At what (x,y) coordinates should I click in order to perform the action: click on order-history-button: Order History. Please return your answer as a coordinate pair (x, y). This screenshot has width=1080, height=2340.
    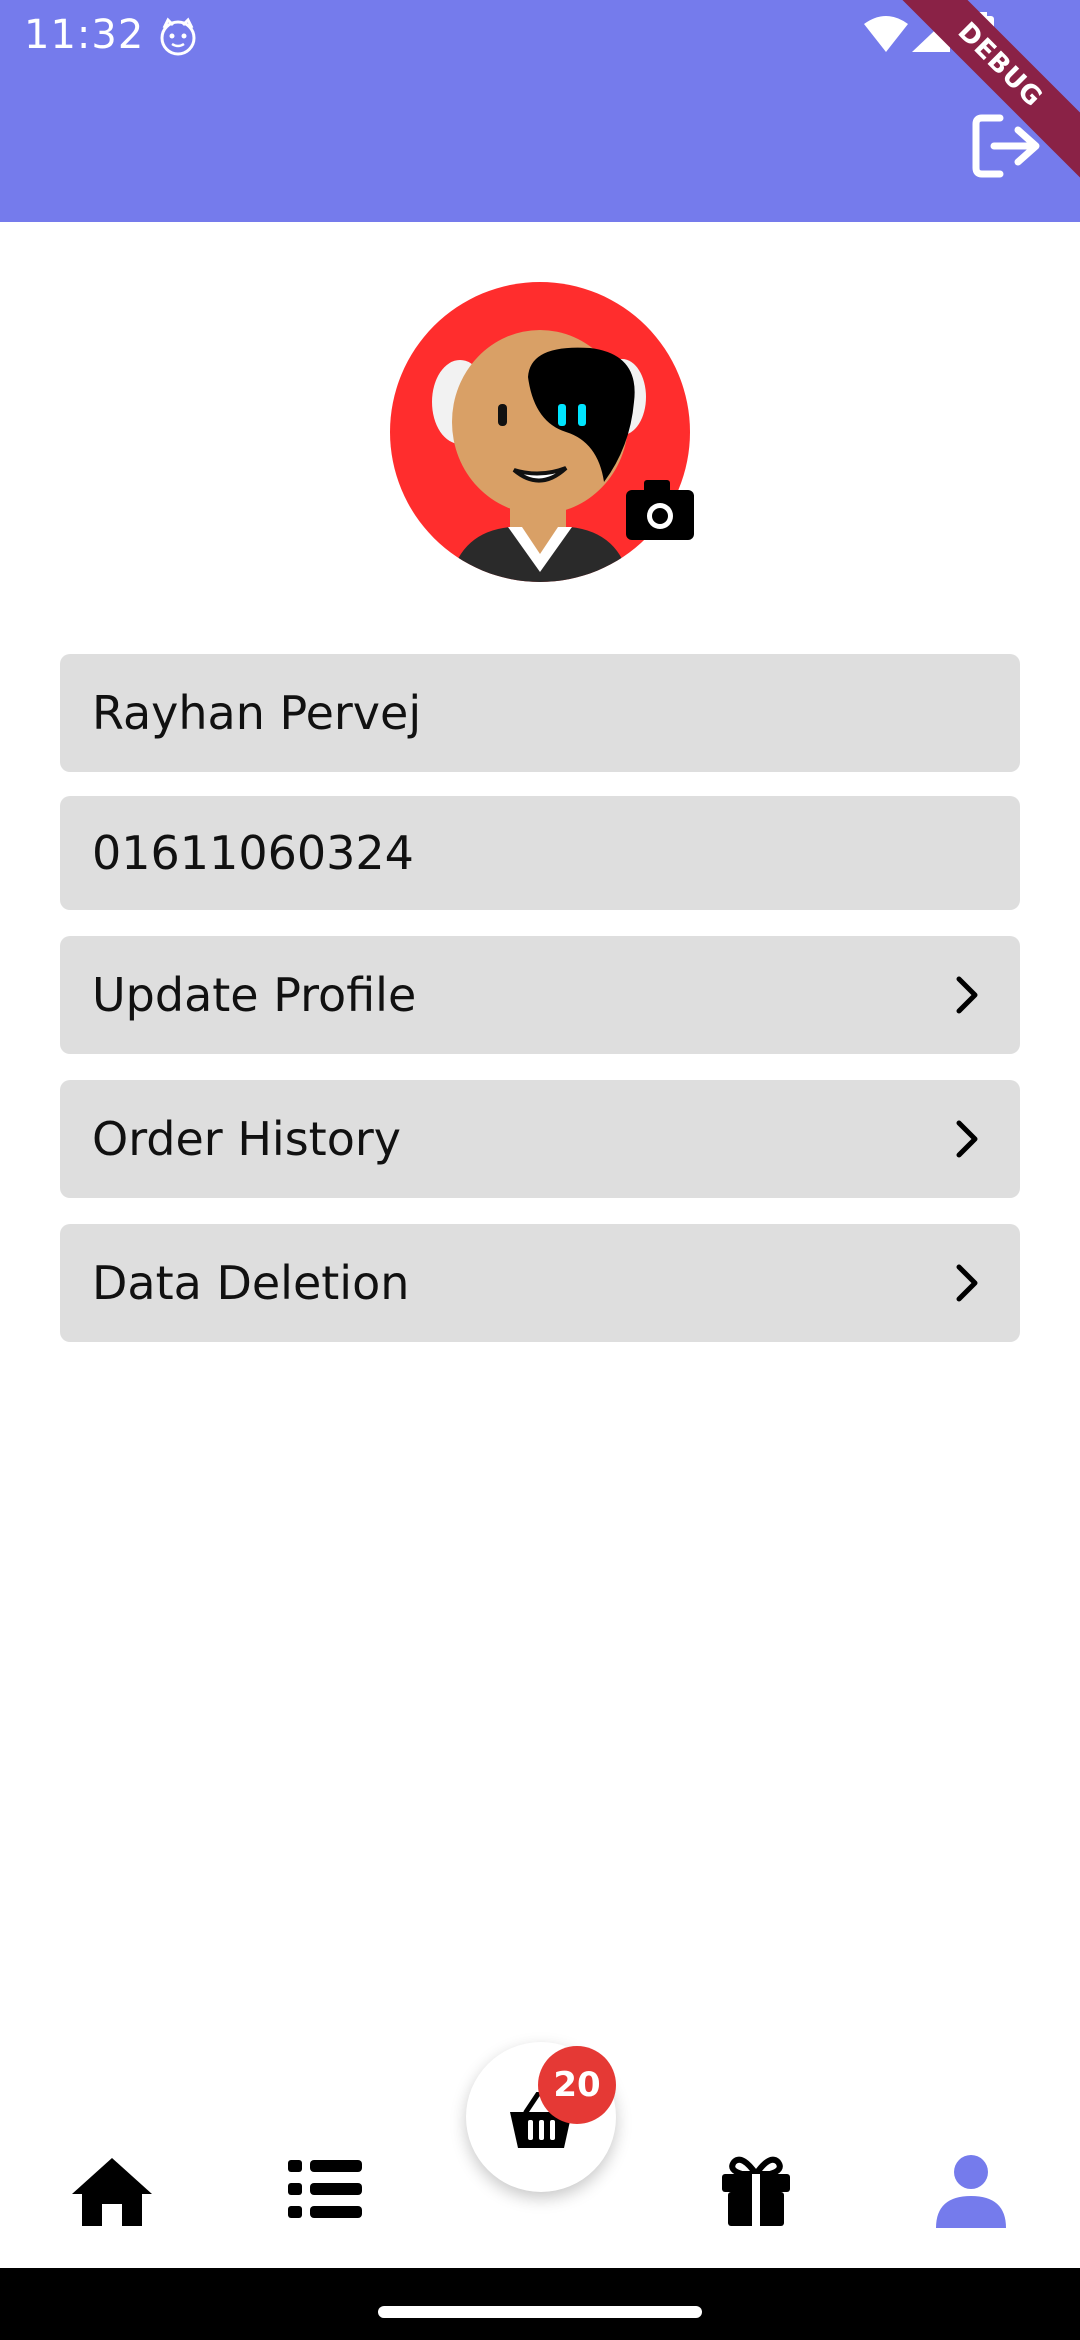
    Looking at the image, I should click on (540, 1139).